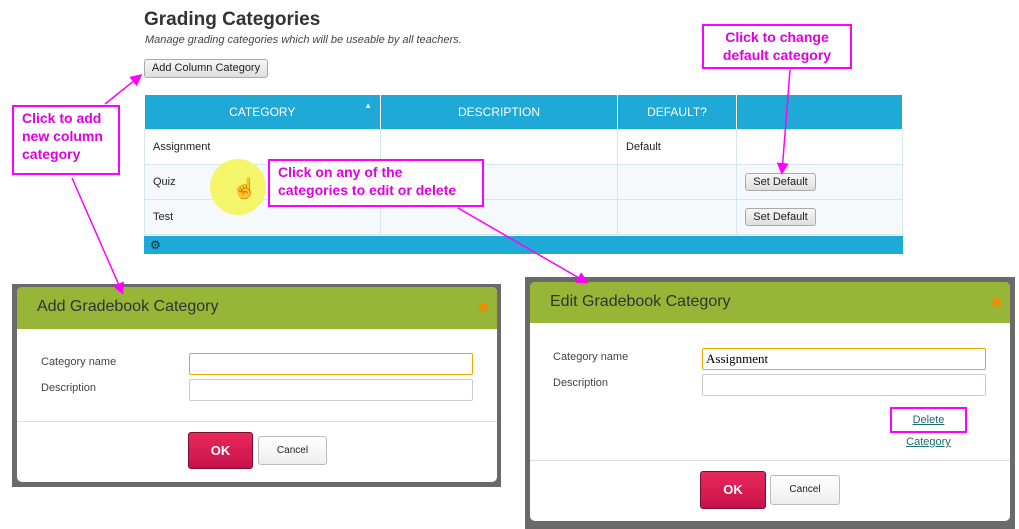 This screenshot has height=529, width=1019. What do you see at coordinates (97, 236) in the screenshot?
I see `arrow-to-add-dialog` at bounding box center [97, 236].